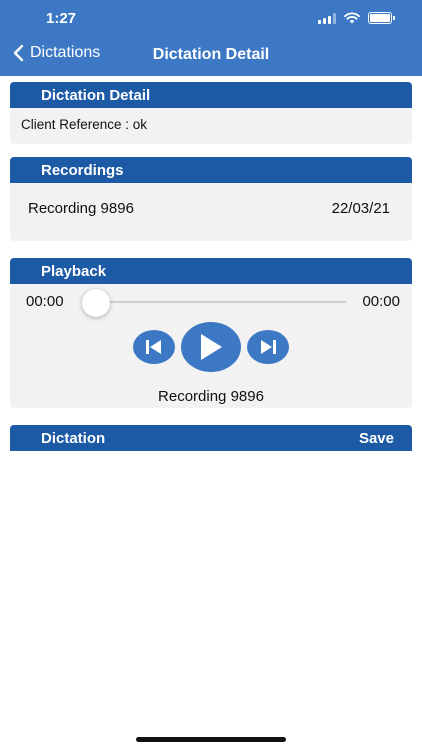 This screenshot has width=422, height=750. What do you see at coordinates (74, 271) in the screenshot?
I see `playback-header-label: Playback` at bounding box center [74, 271].